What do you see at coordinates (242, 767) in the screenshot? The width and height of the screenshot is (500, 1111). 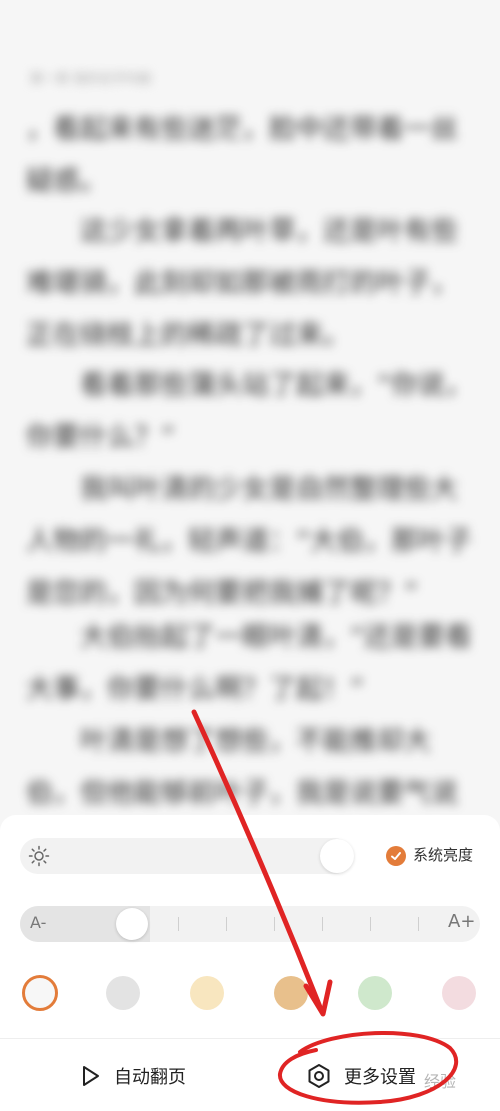 I see `paragraph: 叶清是想了想些，不能推却大伯，但他能够前叶子，我是说要气说` at bounding box center [242, 767].